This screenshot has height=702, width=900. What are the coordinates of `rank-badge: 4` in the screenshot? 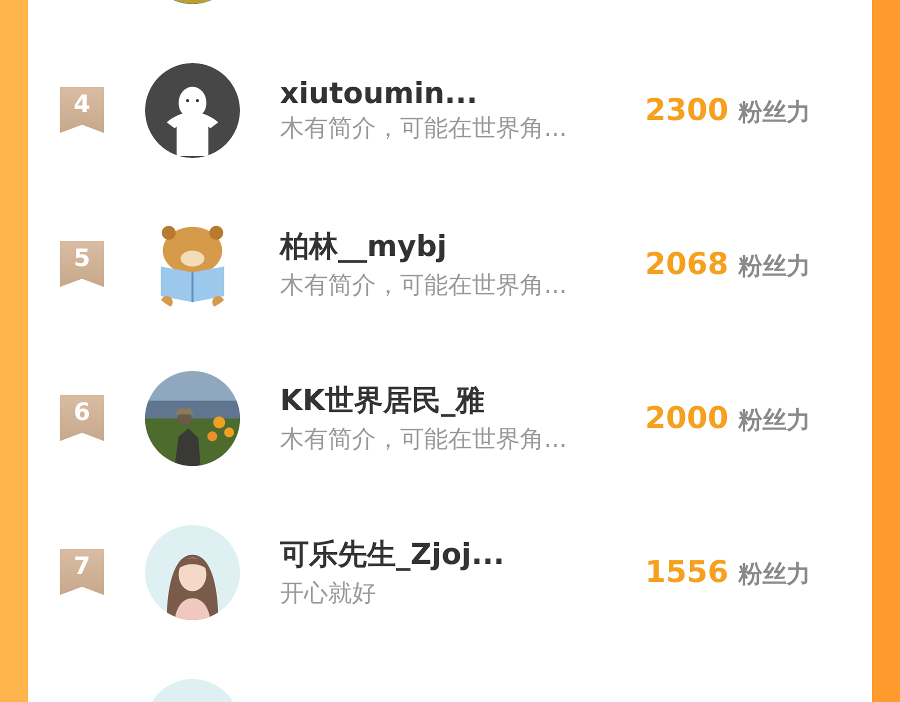 It's located at (82, 110).